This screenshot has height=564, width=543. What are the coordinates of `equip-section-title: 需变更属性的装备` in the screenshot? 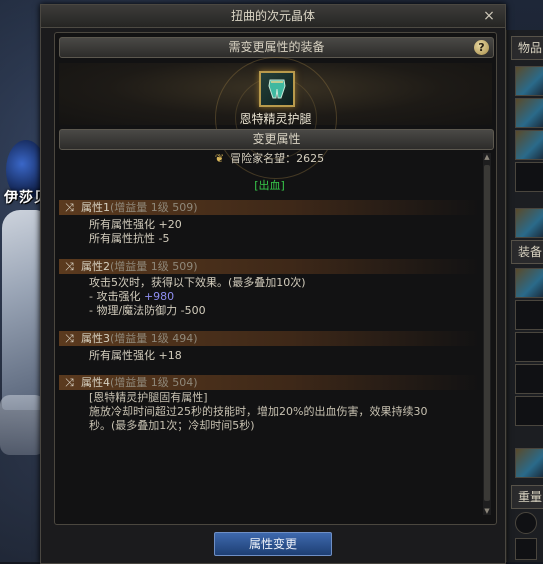 It's located at (276, 47).